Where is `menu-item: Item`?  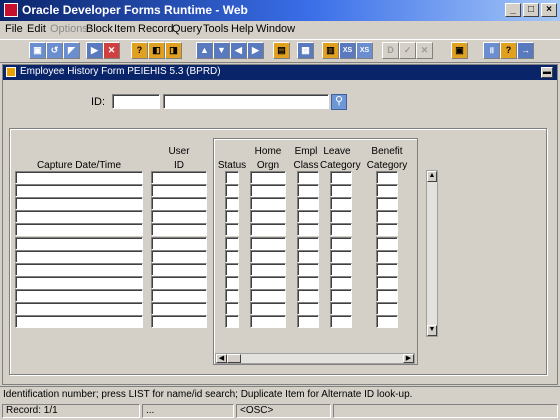
menu-item: Item is located at coordinates (124, 29).